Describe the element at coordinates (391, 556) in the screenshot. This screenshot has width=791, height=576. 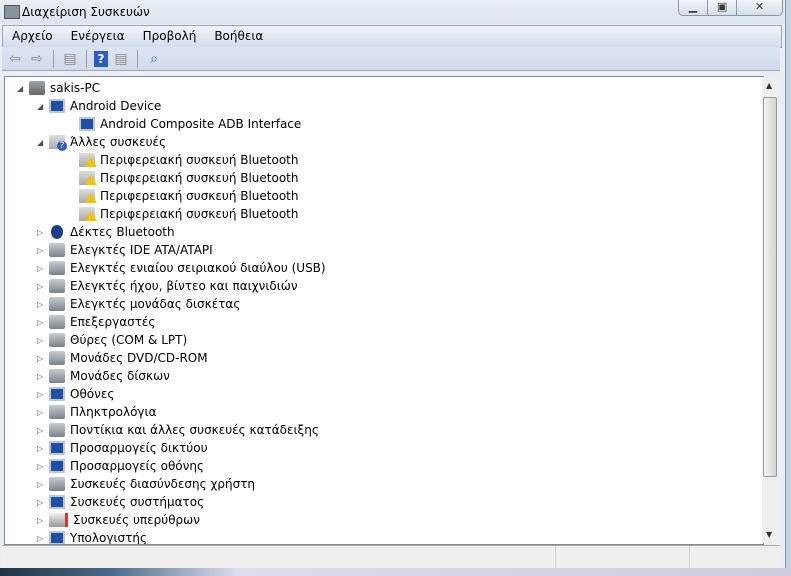
I see `status-bar` at that location.